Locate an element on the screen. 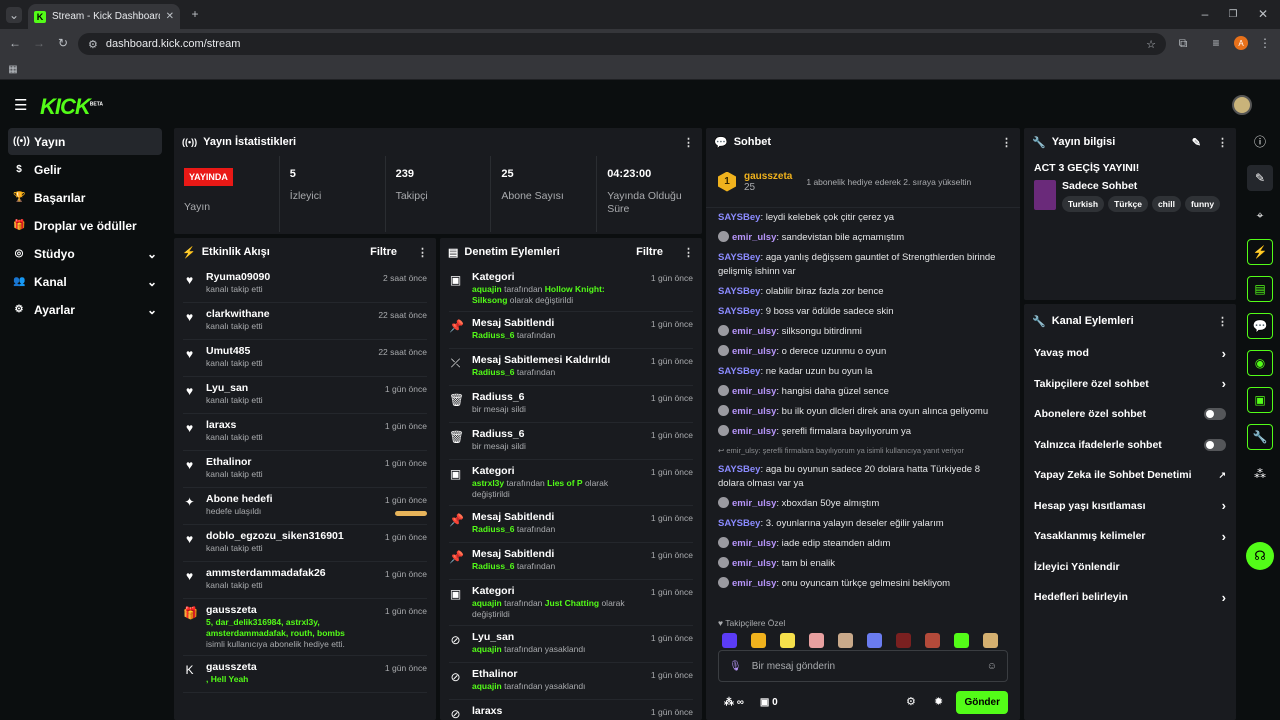 This screenshot has height=720, width=1280. hamburger-menu-icon: ☰ is located at coordinates (20, 105).